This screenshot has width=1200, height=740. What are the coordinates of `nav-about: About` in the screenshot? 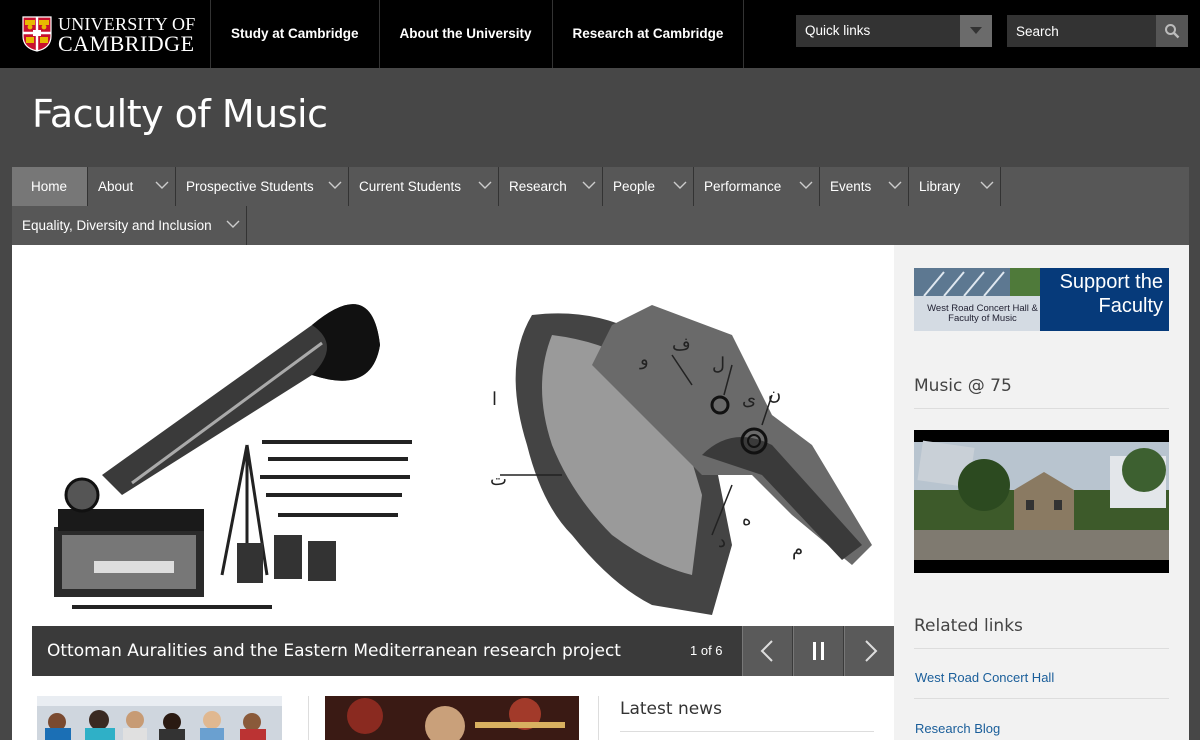 It's located at (132, 186).